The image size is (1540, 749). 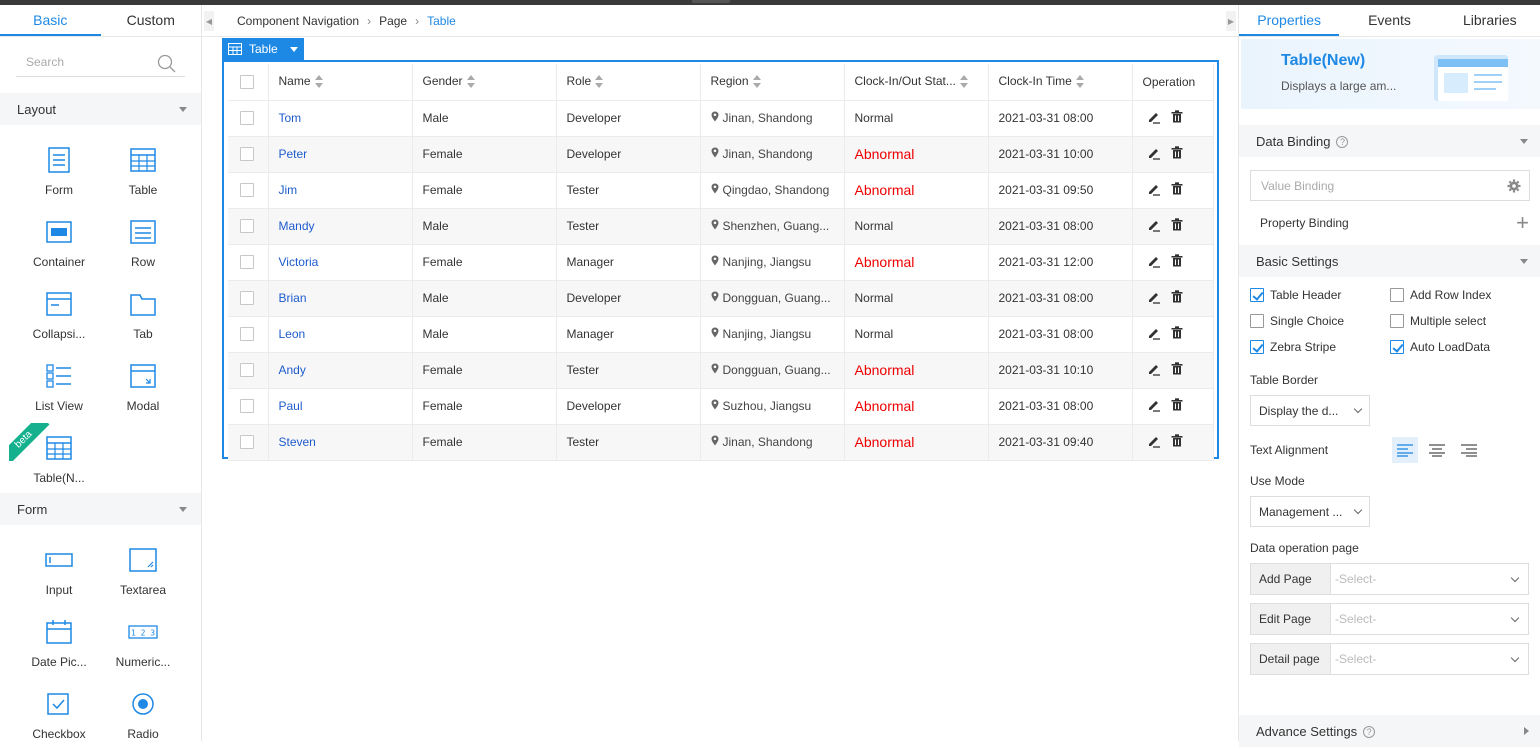 I want to click on setting-checkbox: Multiple select, so click(x=1460, y=321).